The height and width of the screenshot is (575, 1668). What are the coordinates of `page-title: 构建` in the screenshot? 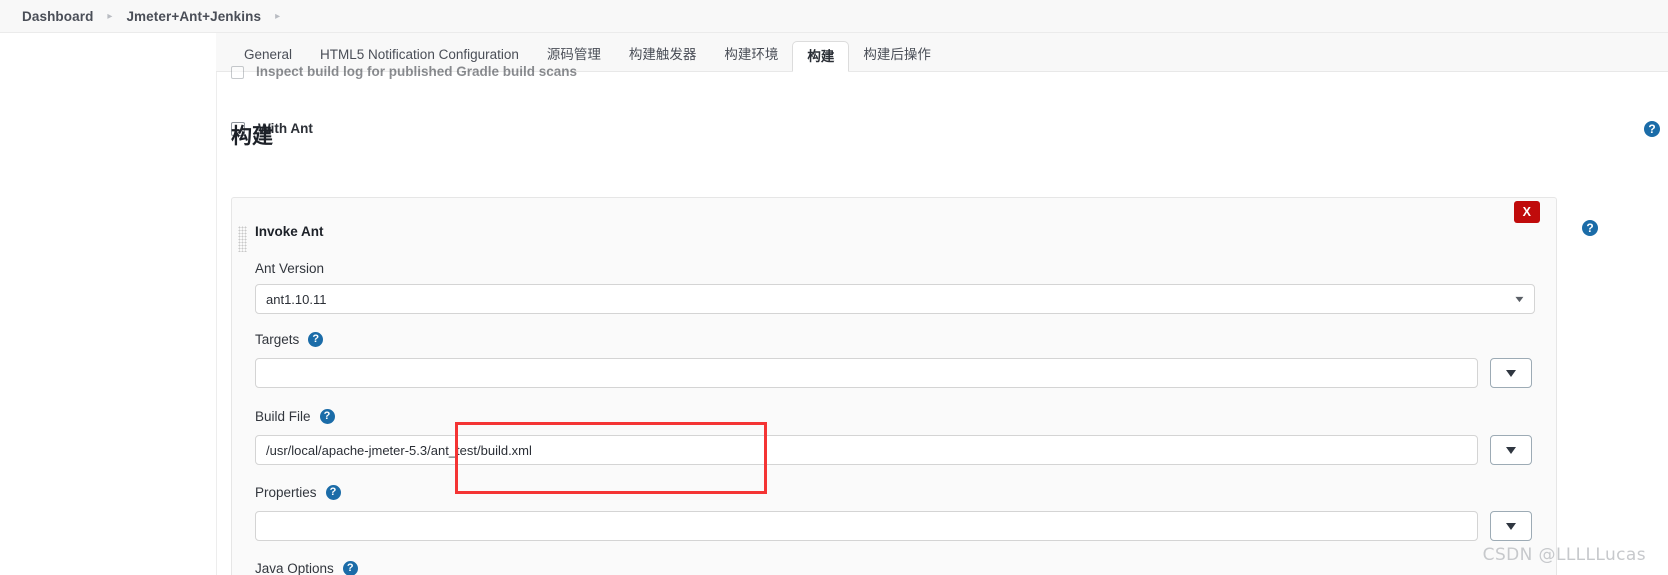 It's located at (252, 136).